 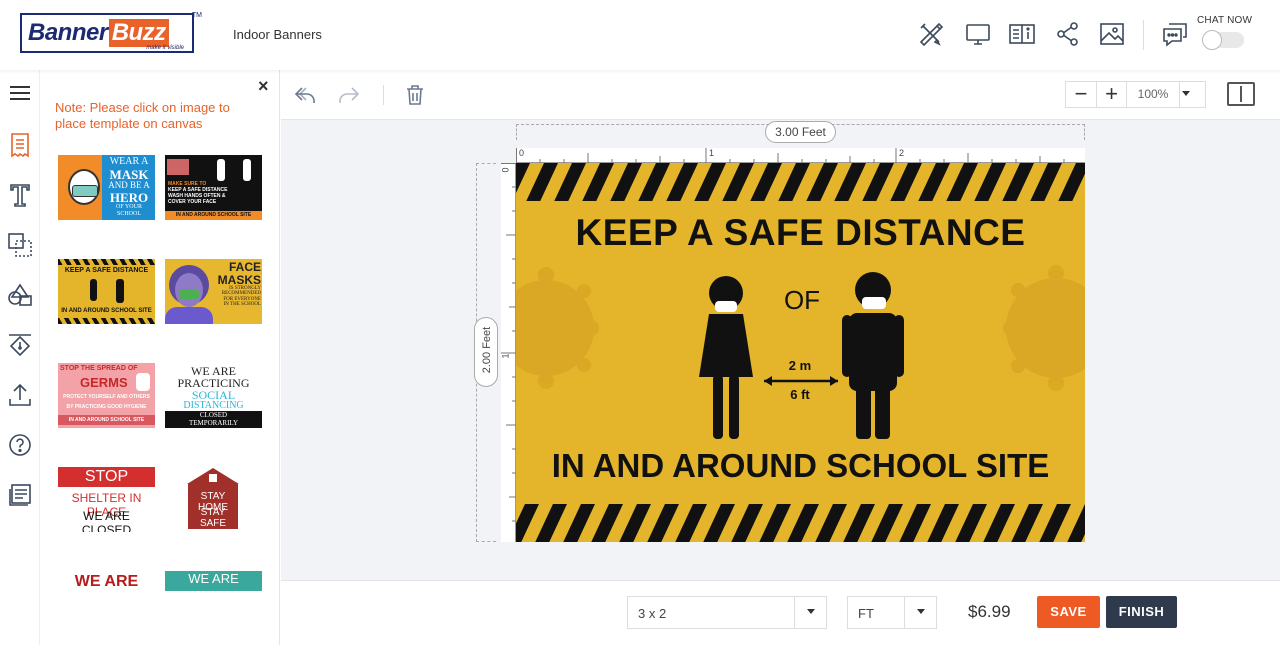 I want to click on shapes-icon, so click(x=20, y=295).